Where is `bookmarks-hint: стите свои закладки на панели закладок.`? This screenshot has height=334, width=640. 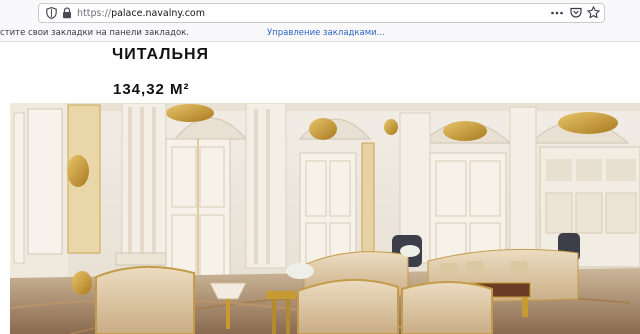 bookmarks-hint: стите свои закладки на панели закладок. is located at coordinates (94, 33).